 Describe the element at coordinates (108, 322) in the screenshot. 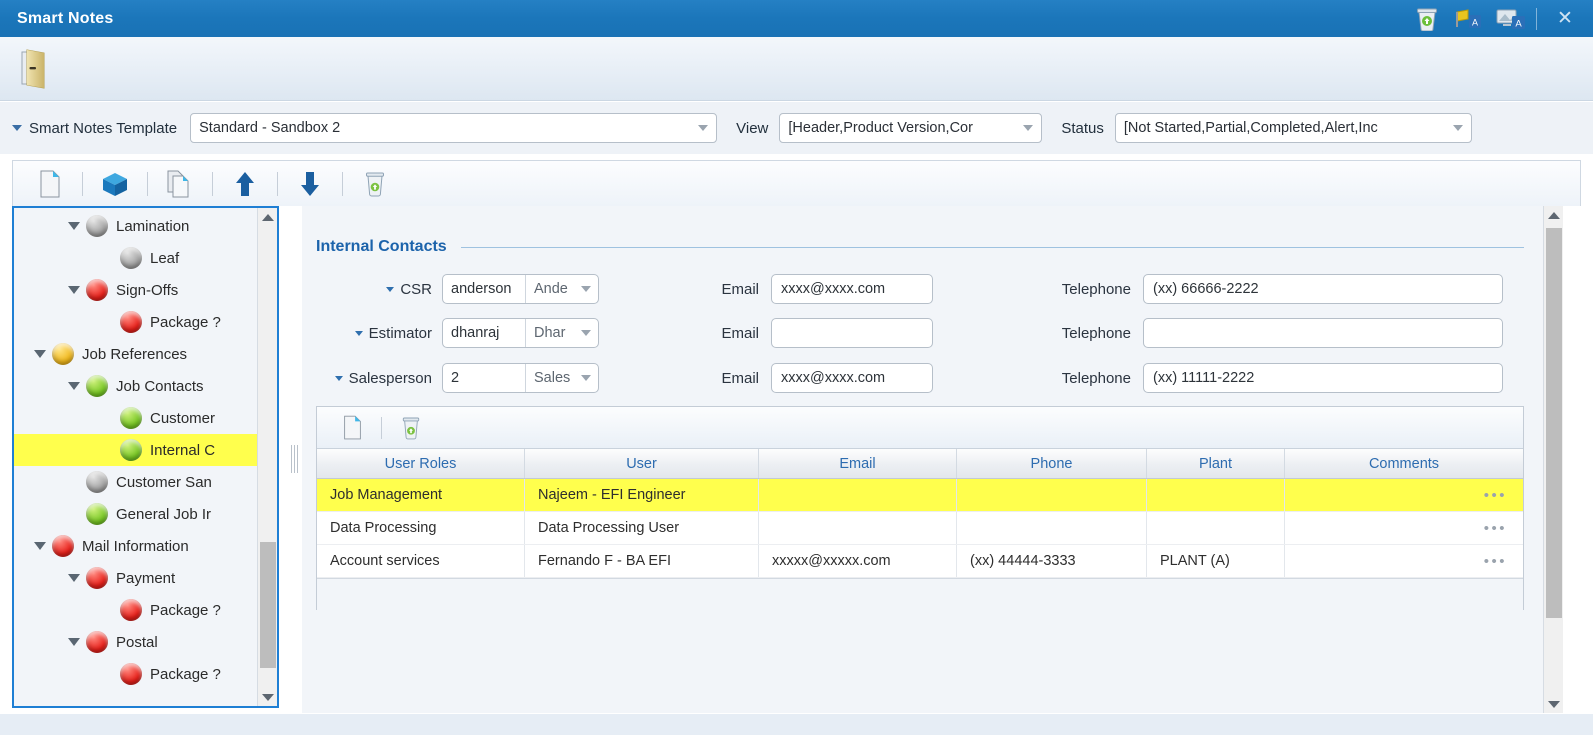

I see `tree-toggle-spacer` at that location.